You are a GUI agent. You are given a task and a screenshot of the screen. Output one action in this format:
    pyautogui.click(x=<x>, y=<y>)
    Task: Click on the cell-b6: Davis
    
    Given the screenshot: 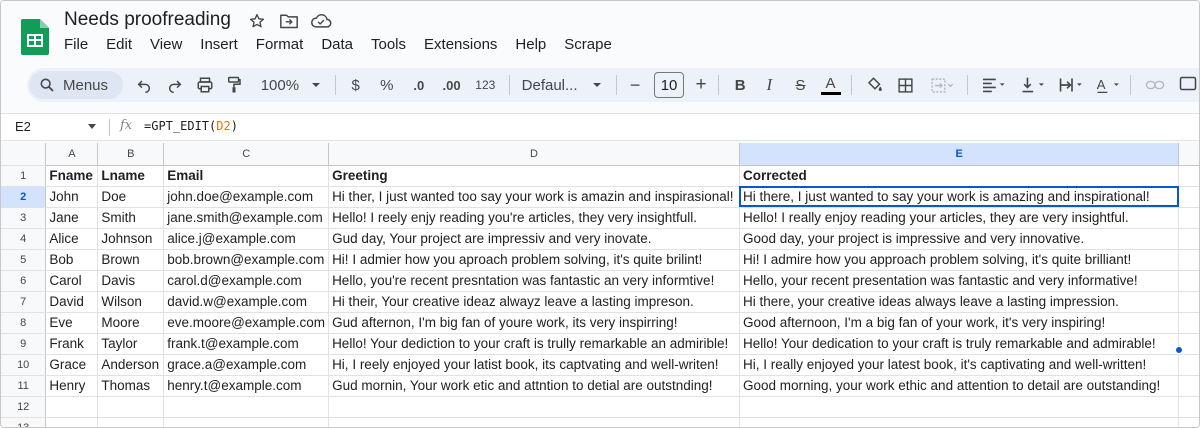 What is the action you would take?
    pyautogui.click(x=131, y=281)
    